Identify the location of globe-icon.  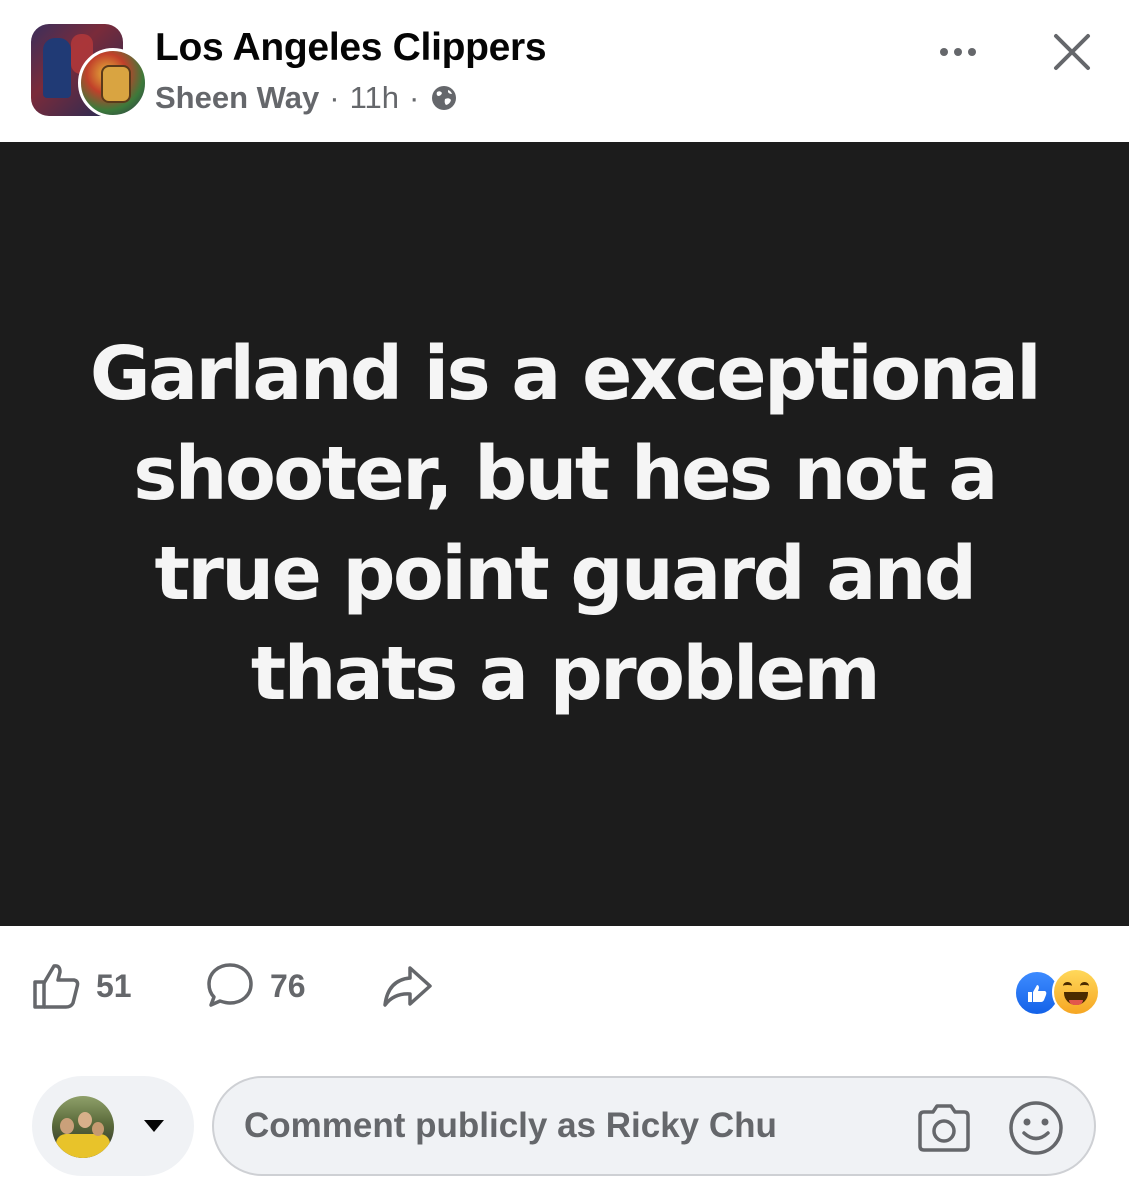
(444, 98).